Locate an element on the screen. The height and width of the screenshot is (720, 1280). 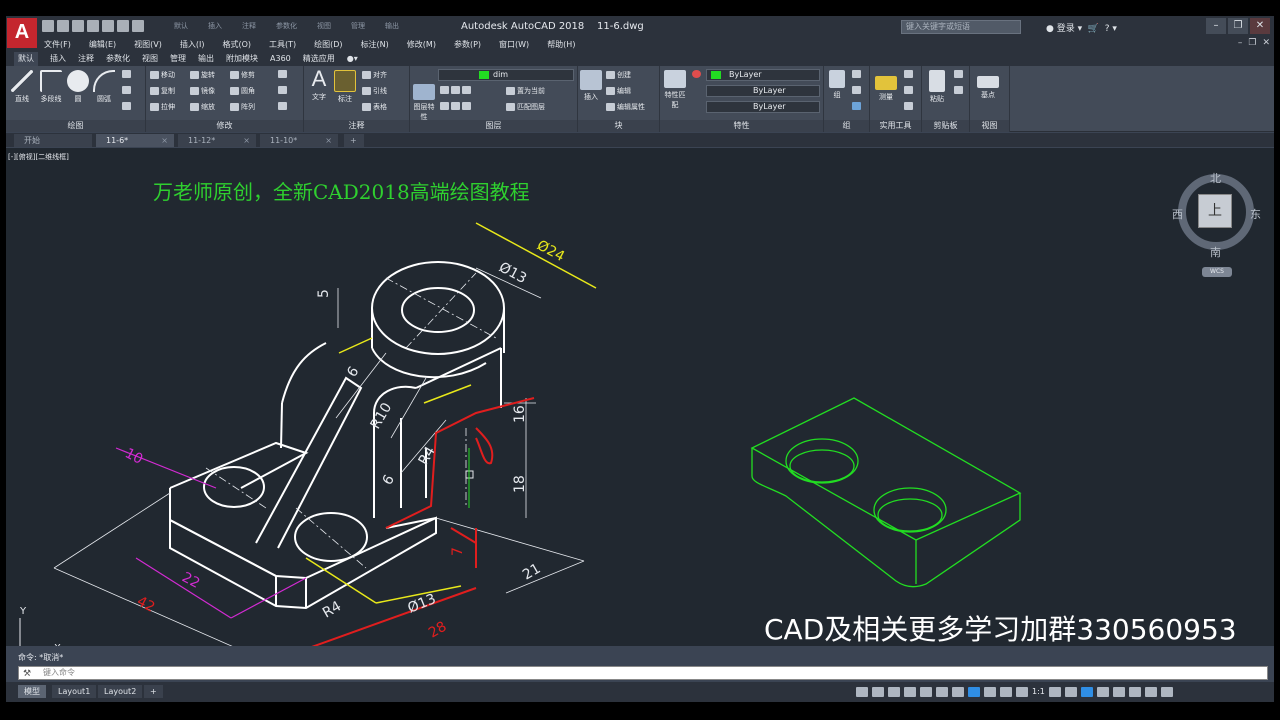
annotation-scale: 1:1 is located at coordinates (1038, 692).